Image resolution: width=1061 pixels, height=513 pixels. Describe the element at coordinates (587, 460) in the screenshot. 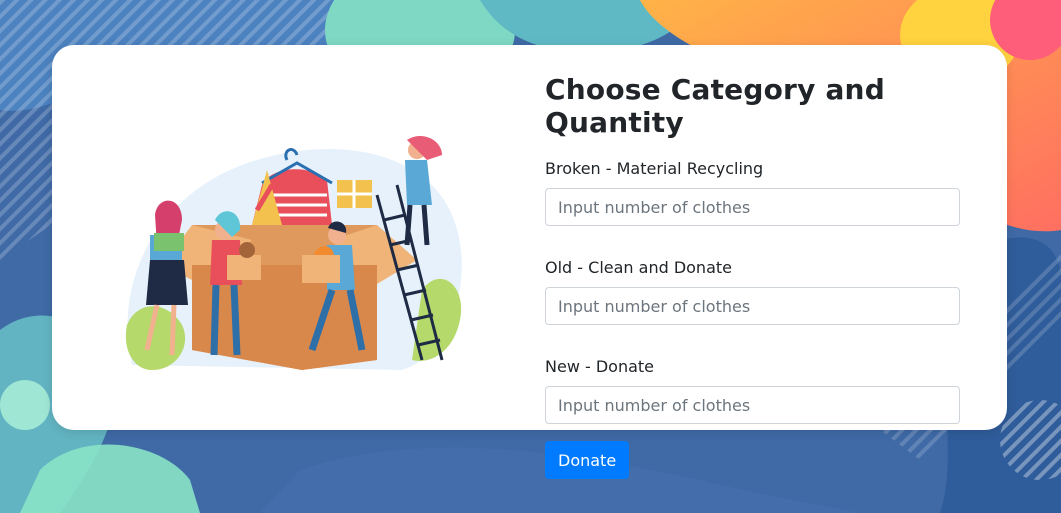

I see `donate-button: Donate` at that location.